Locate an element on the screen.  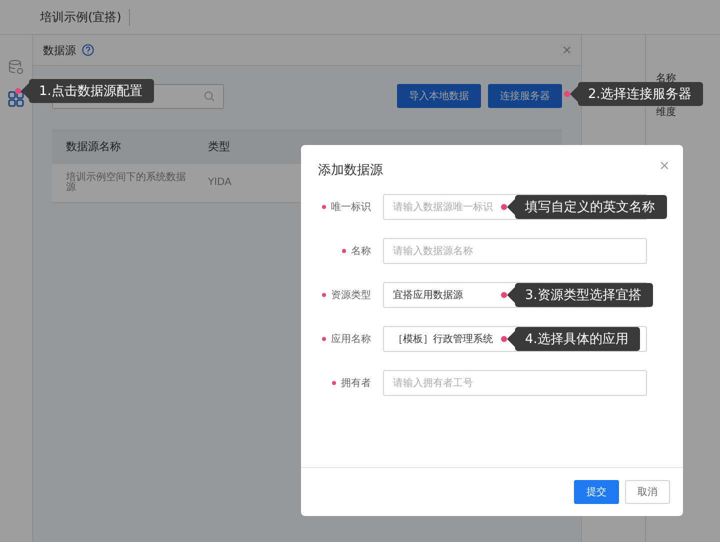
column-header: 数据源名称 is located at coordinates (93, 146).